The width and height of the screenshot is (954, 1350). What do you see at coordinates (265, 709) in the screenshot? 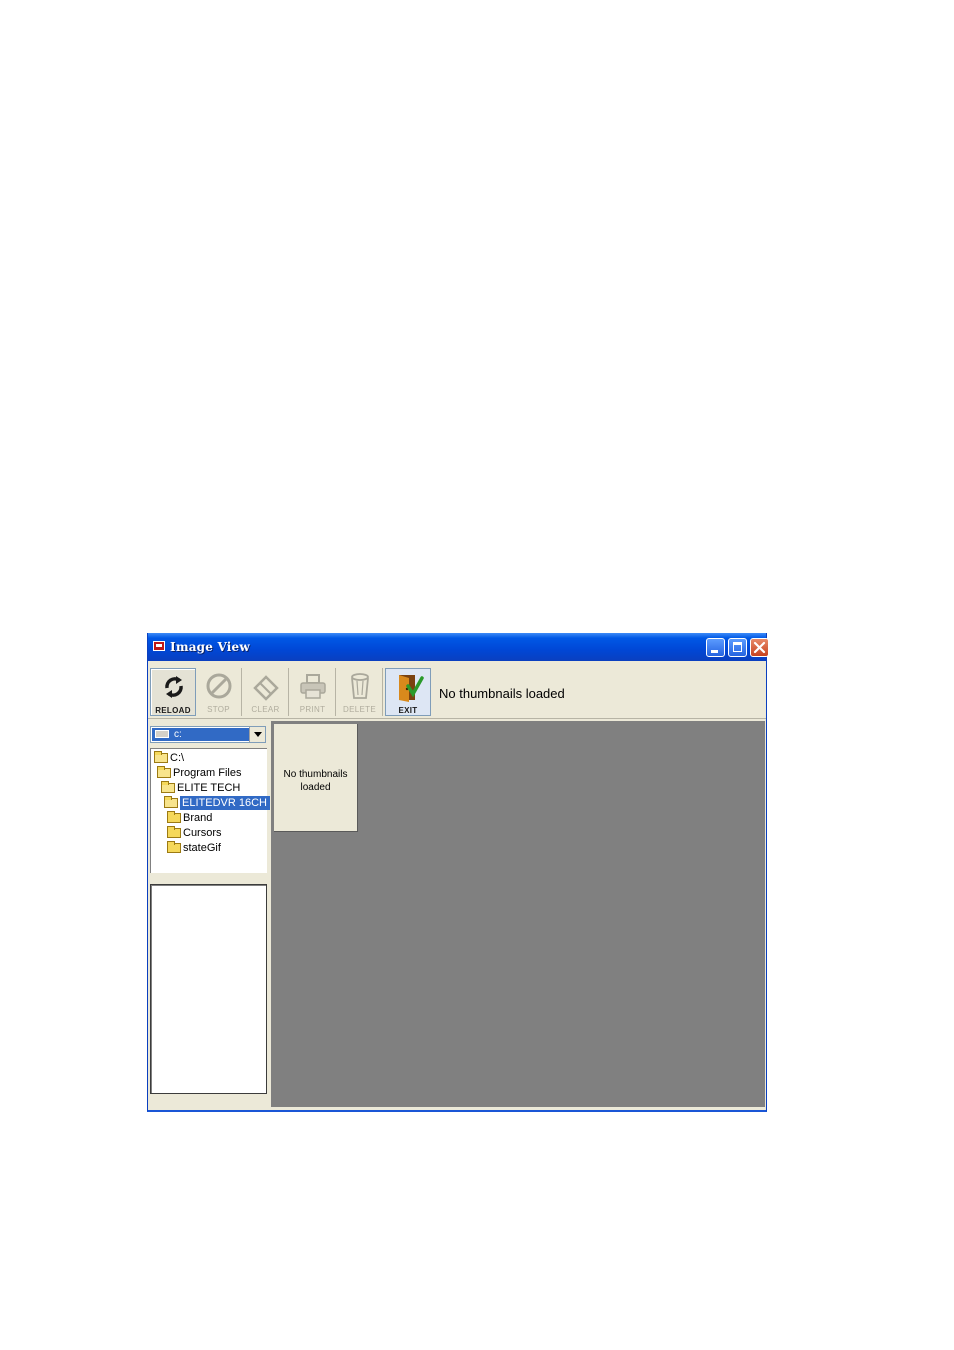
I see `clear-label: CLEAR` at bounding box center [265, 709].